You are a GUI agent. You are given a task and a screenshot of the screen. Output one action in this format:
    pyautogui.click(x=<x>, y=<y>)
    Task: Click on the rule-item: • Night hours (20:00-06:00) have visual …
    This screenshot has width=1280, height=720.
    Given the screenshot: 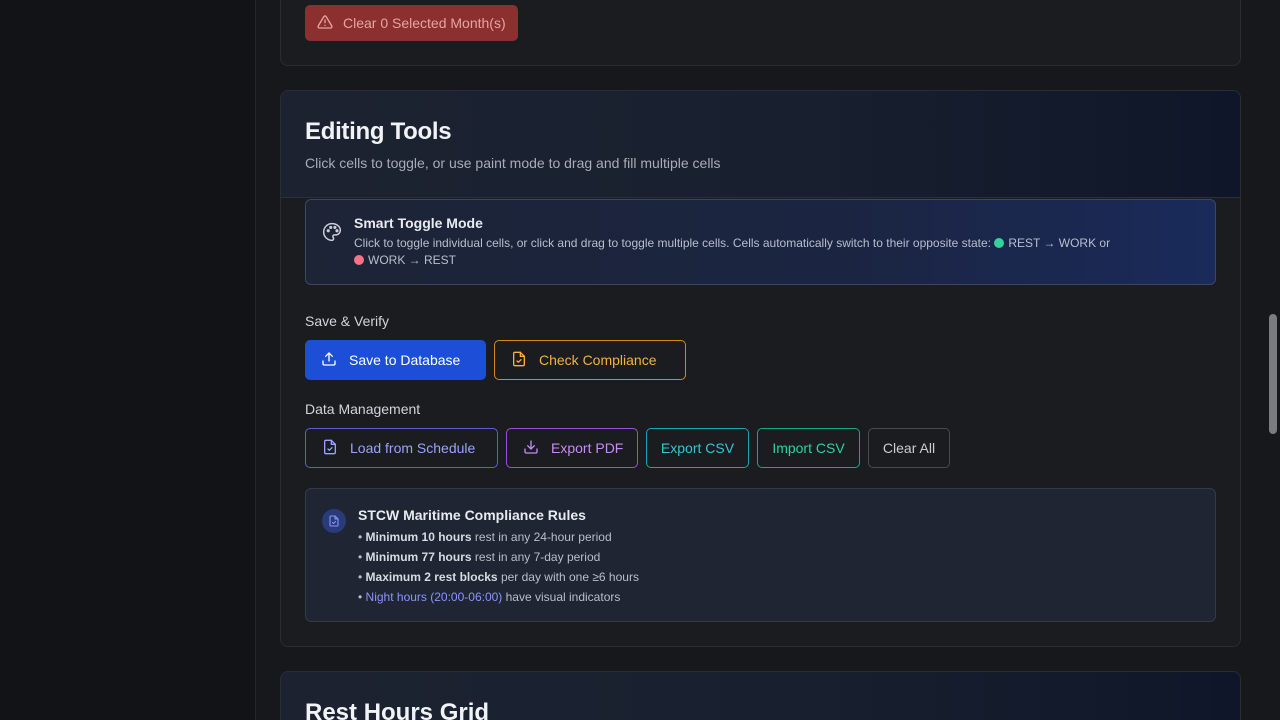 What is the action you would take?
    pyautogui.click(x=489, y=597)
    